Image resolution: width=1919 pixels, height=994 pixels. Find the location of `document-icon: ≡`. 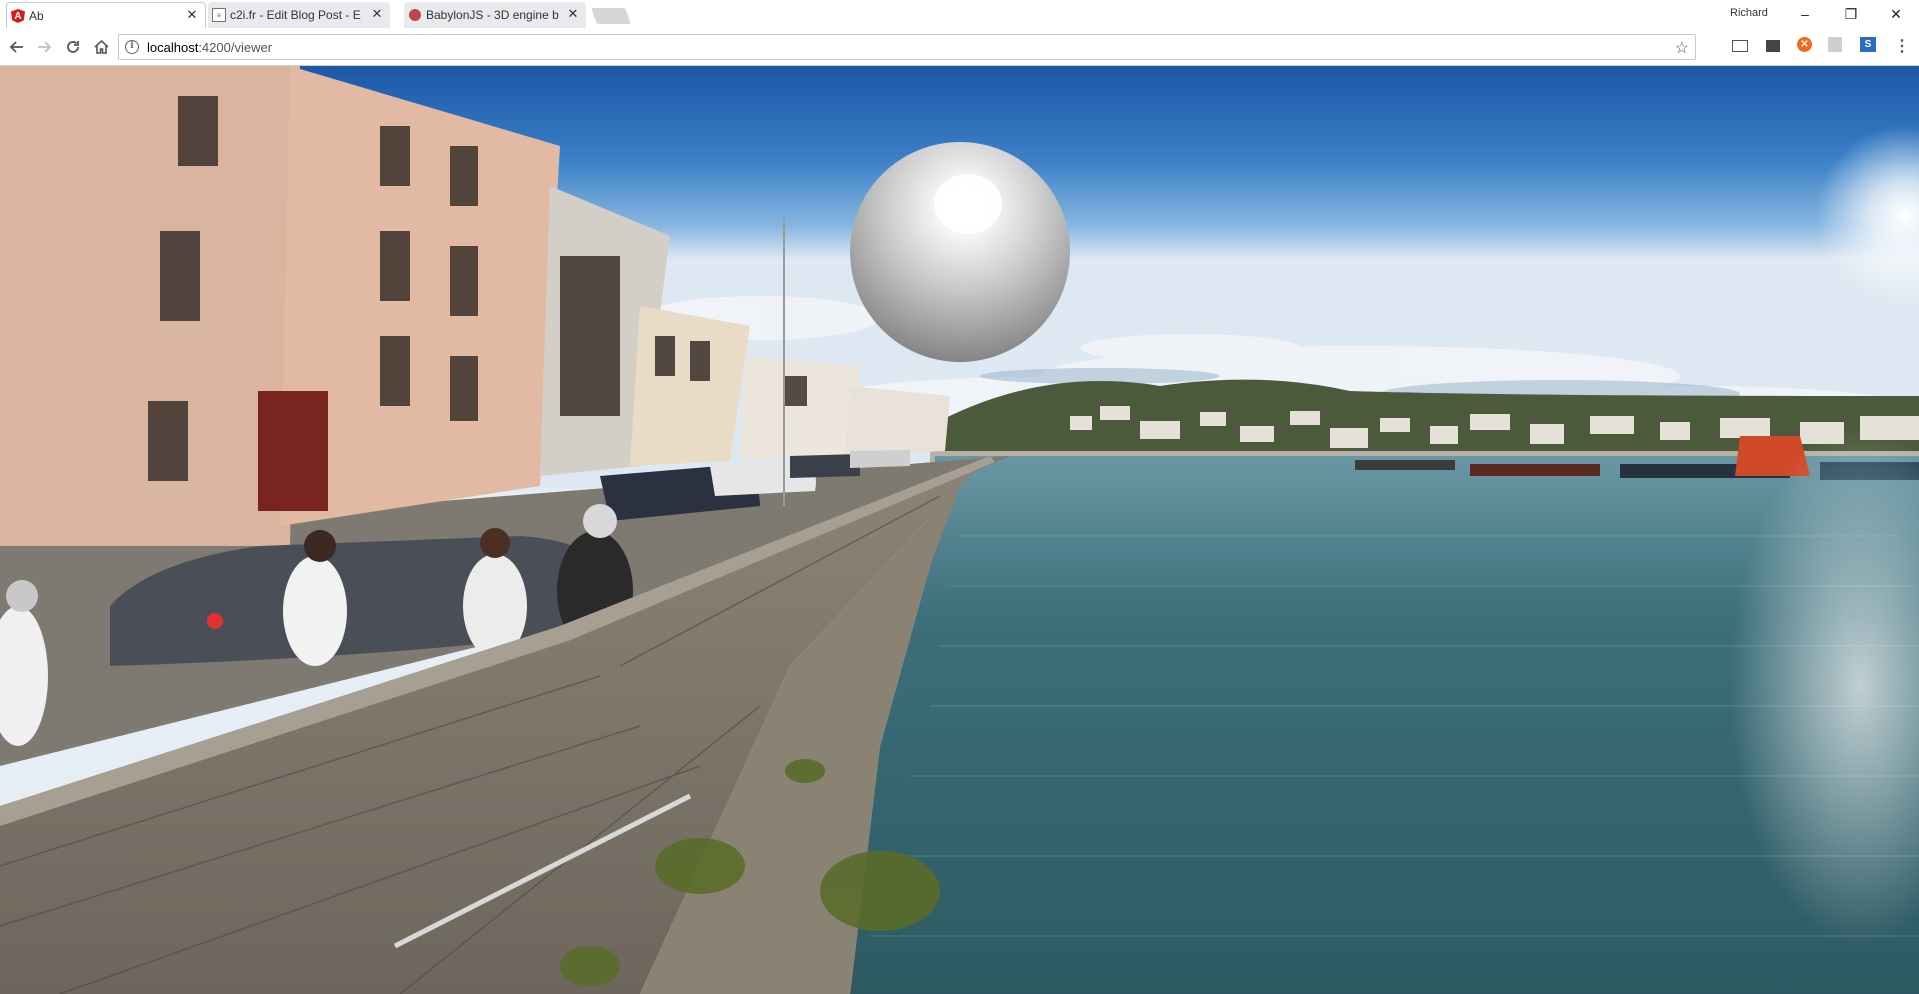

document-icon: ≡ is located at coordinates (219, 15).